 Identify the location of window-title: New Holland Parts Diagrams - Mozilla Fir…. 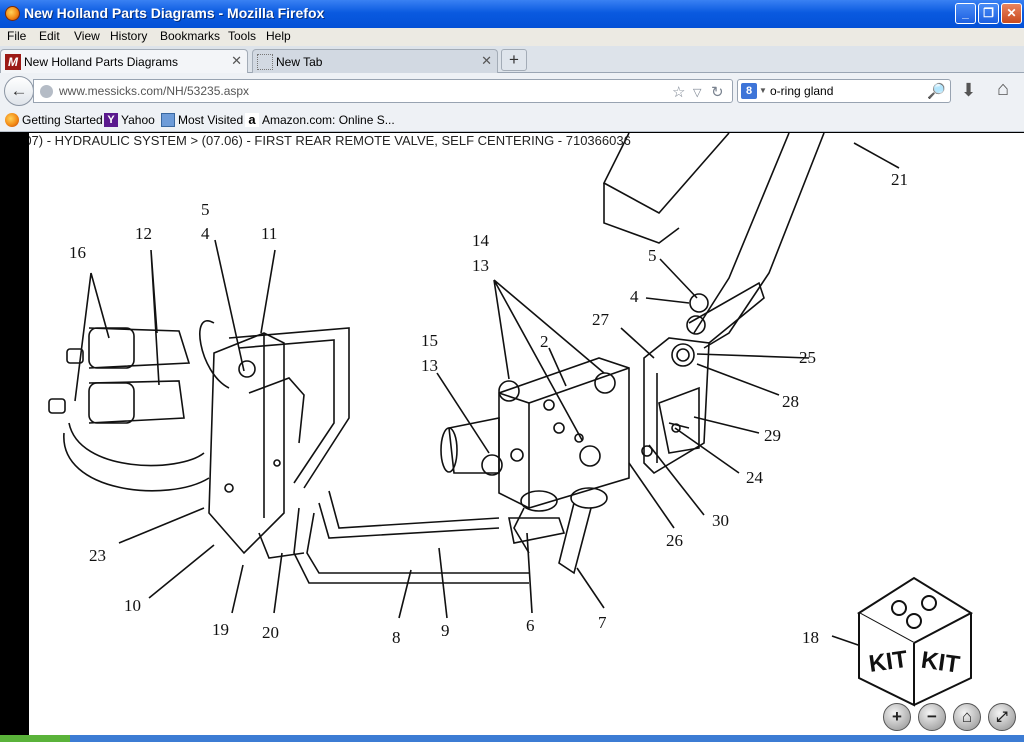
(174, 13).